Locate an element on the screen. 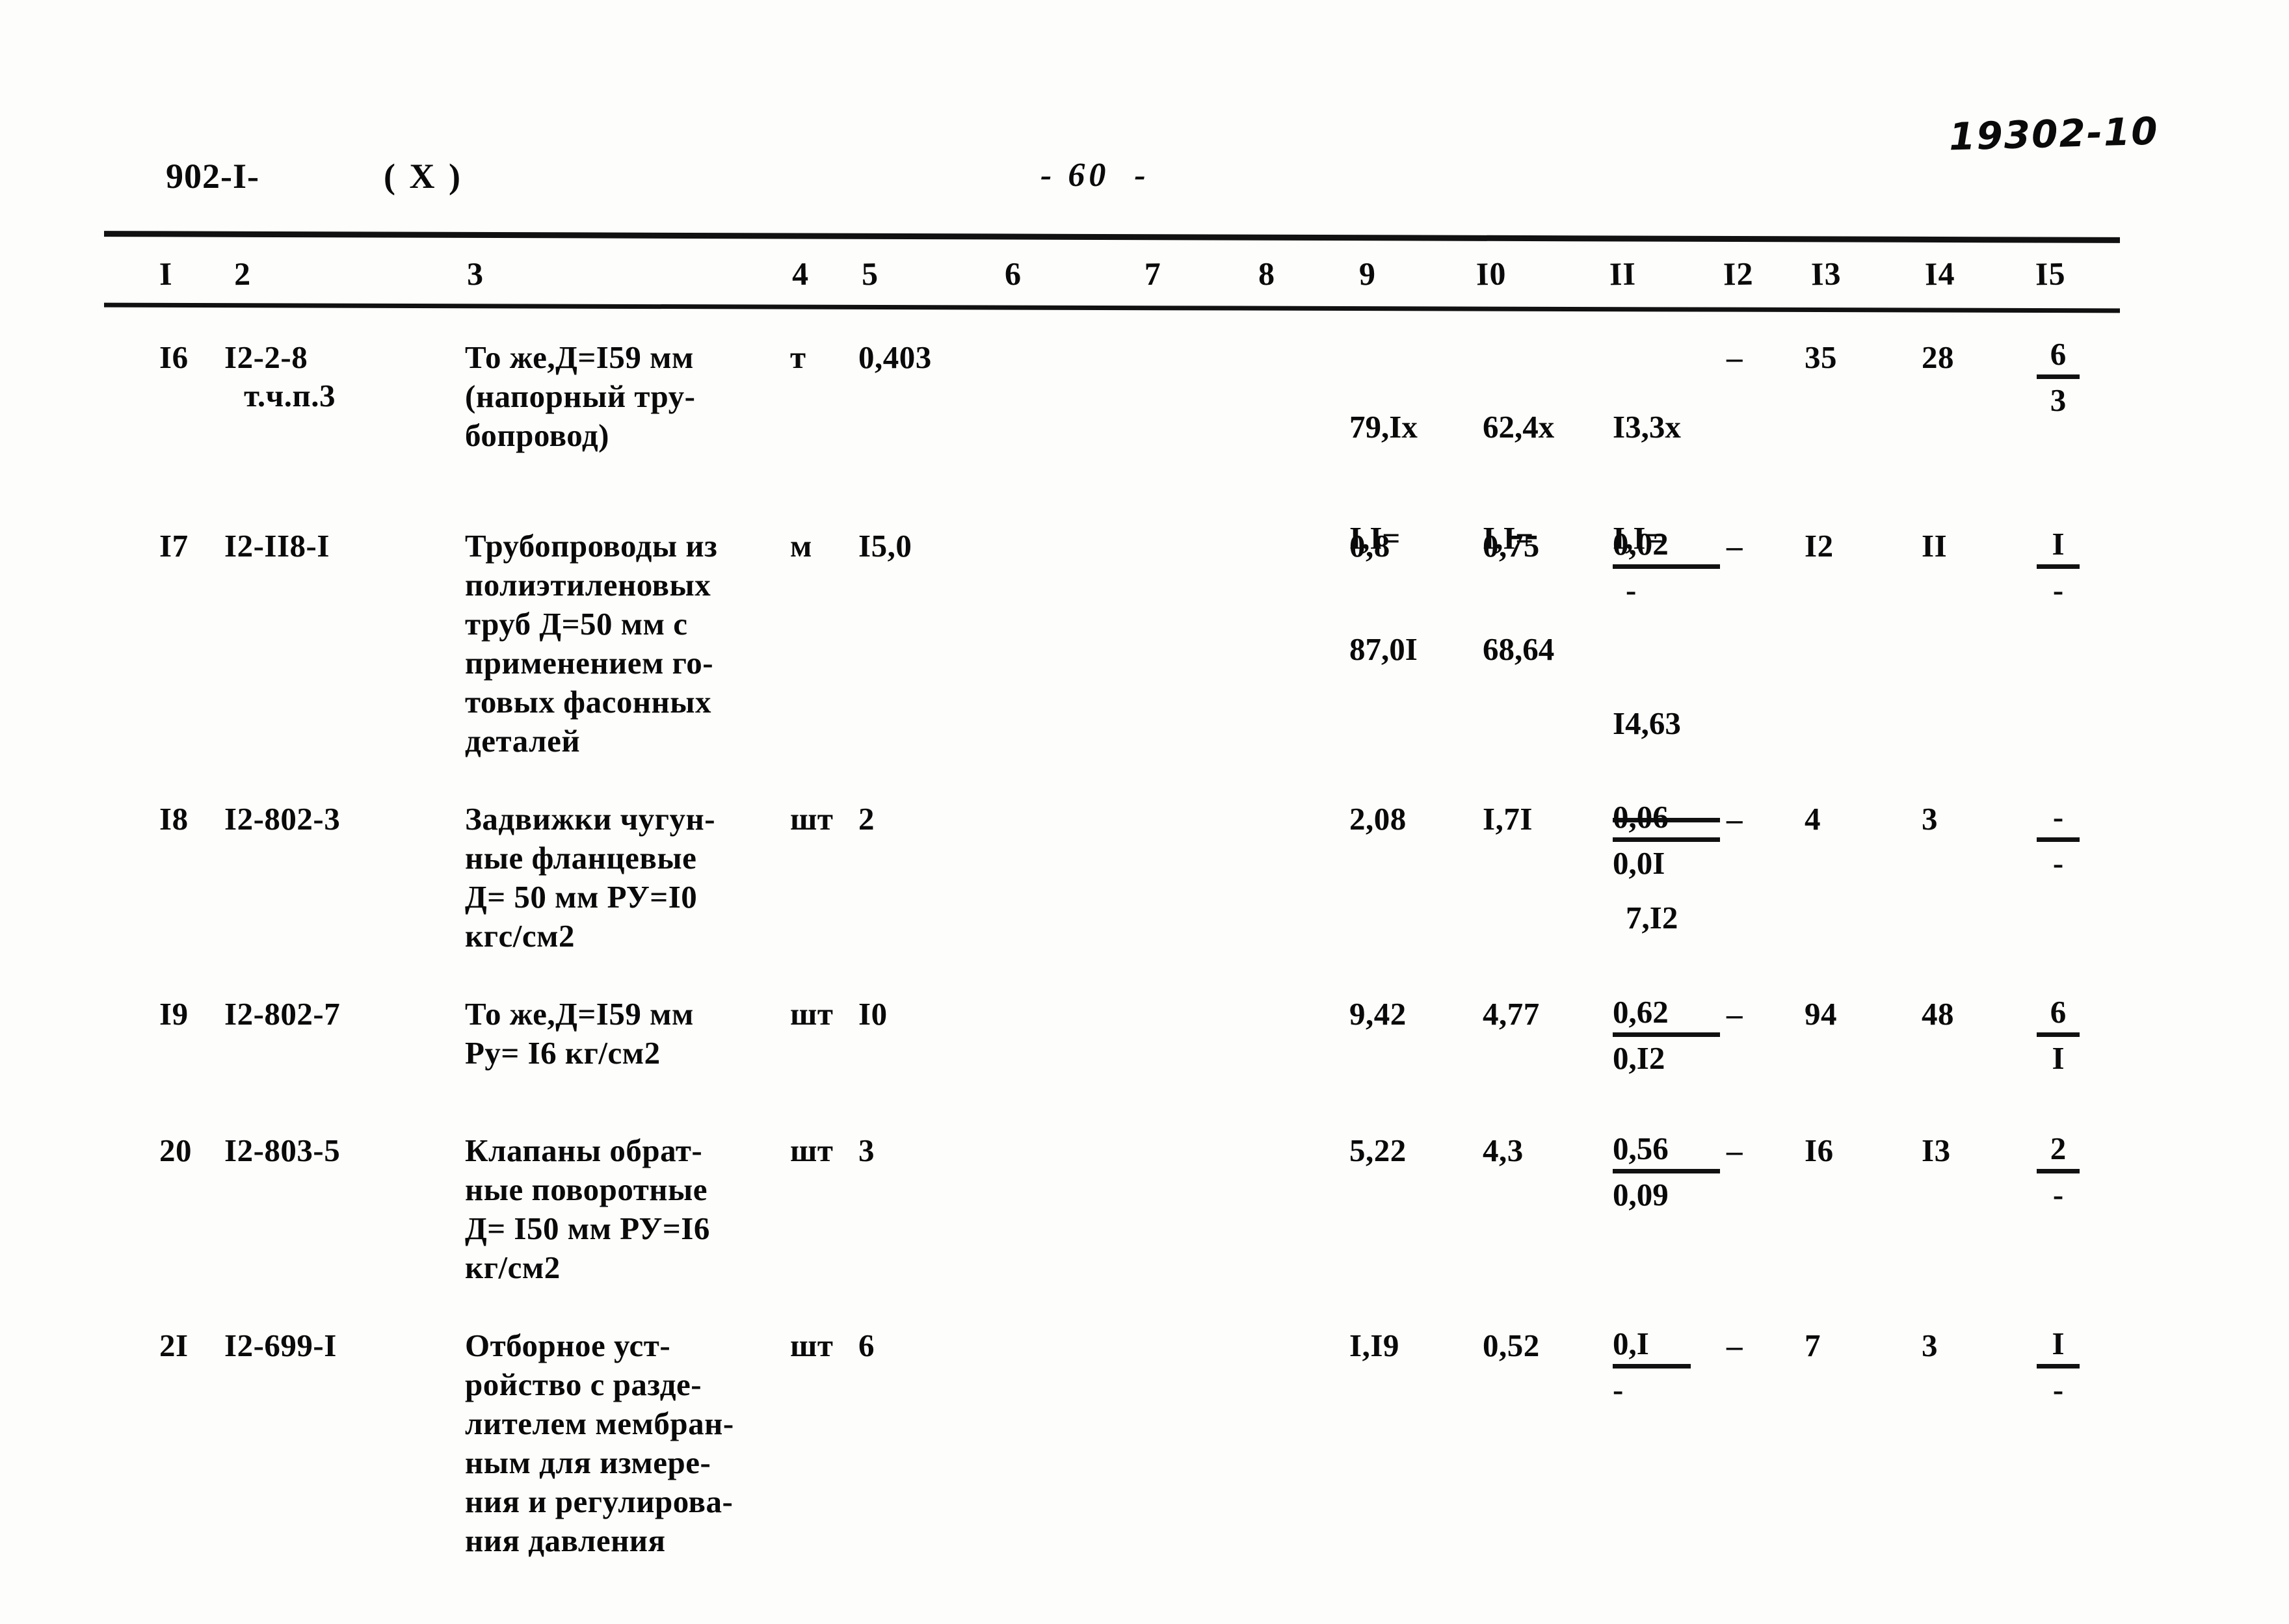 The width and height of the screenshot is (2289, 1624). quantity: I0 is located at coordinates (873, 1014).